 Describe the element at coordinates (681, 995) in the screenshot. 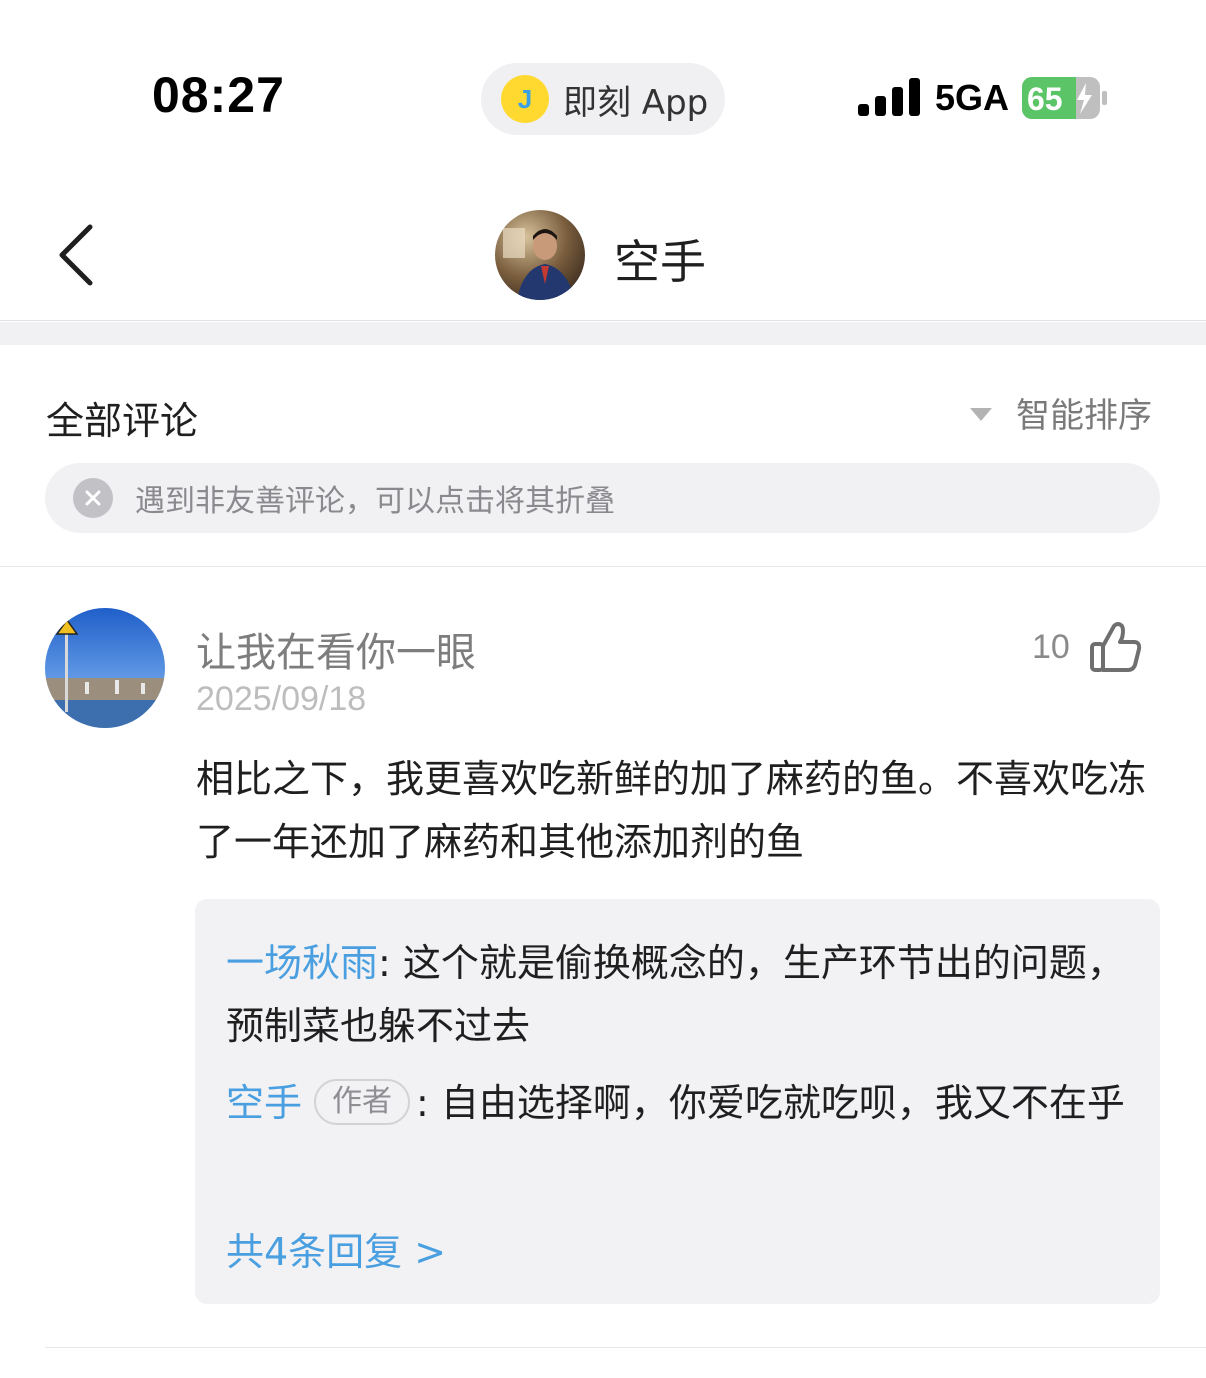

I see `reply-item: 一场秋雨: 这个就是偷换概念的，生产环节出的问题，预制菜也躲不过去` at that location.